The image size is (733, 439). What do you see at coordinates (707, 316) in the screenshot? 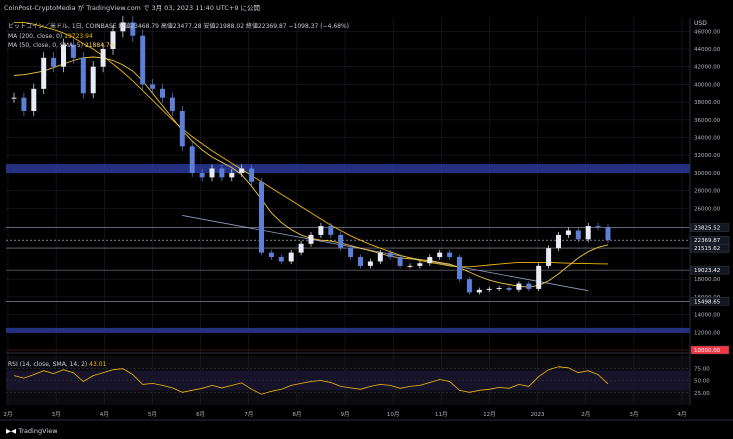
I see `y-tick-label: 14000.00` at bounding box center [707, 316].